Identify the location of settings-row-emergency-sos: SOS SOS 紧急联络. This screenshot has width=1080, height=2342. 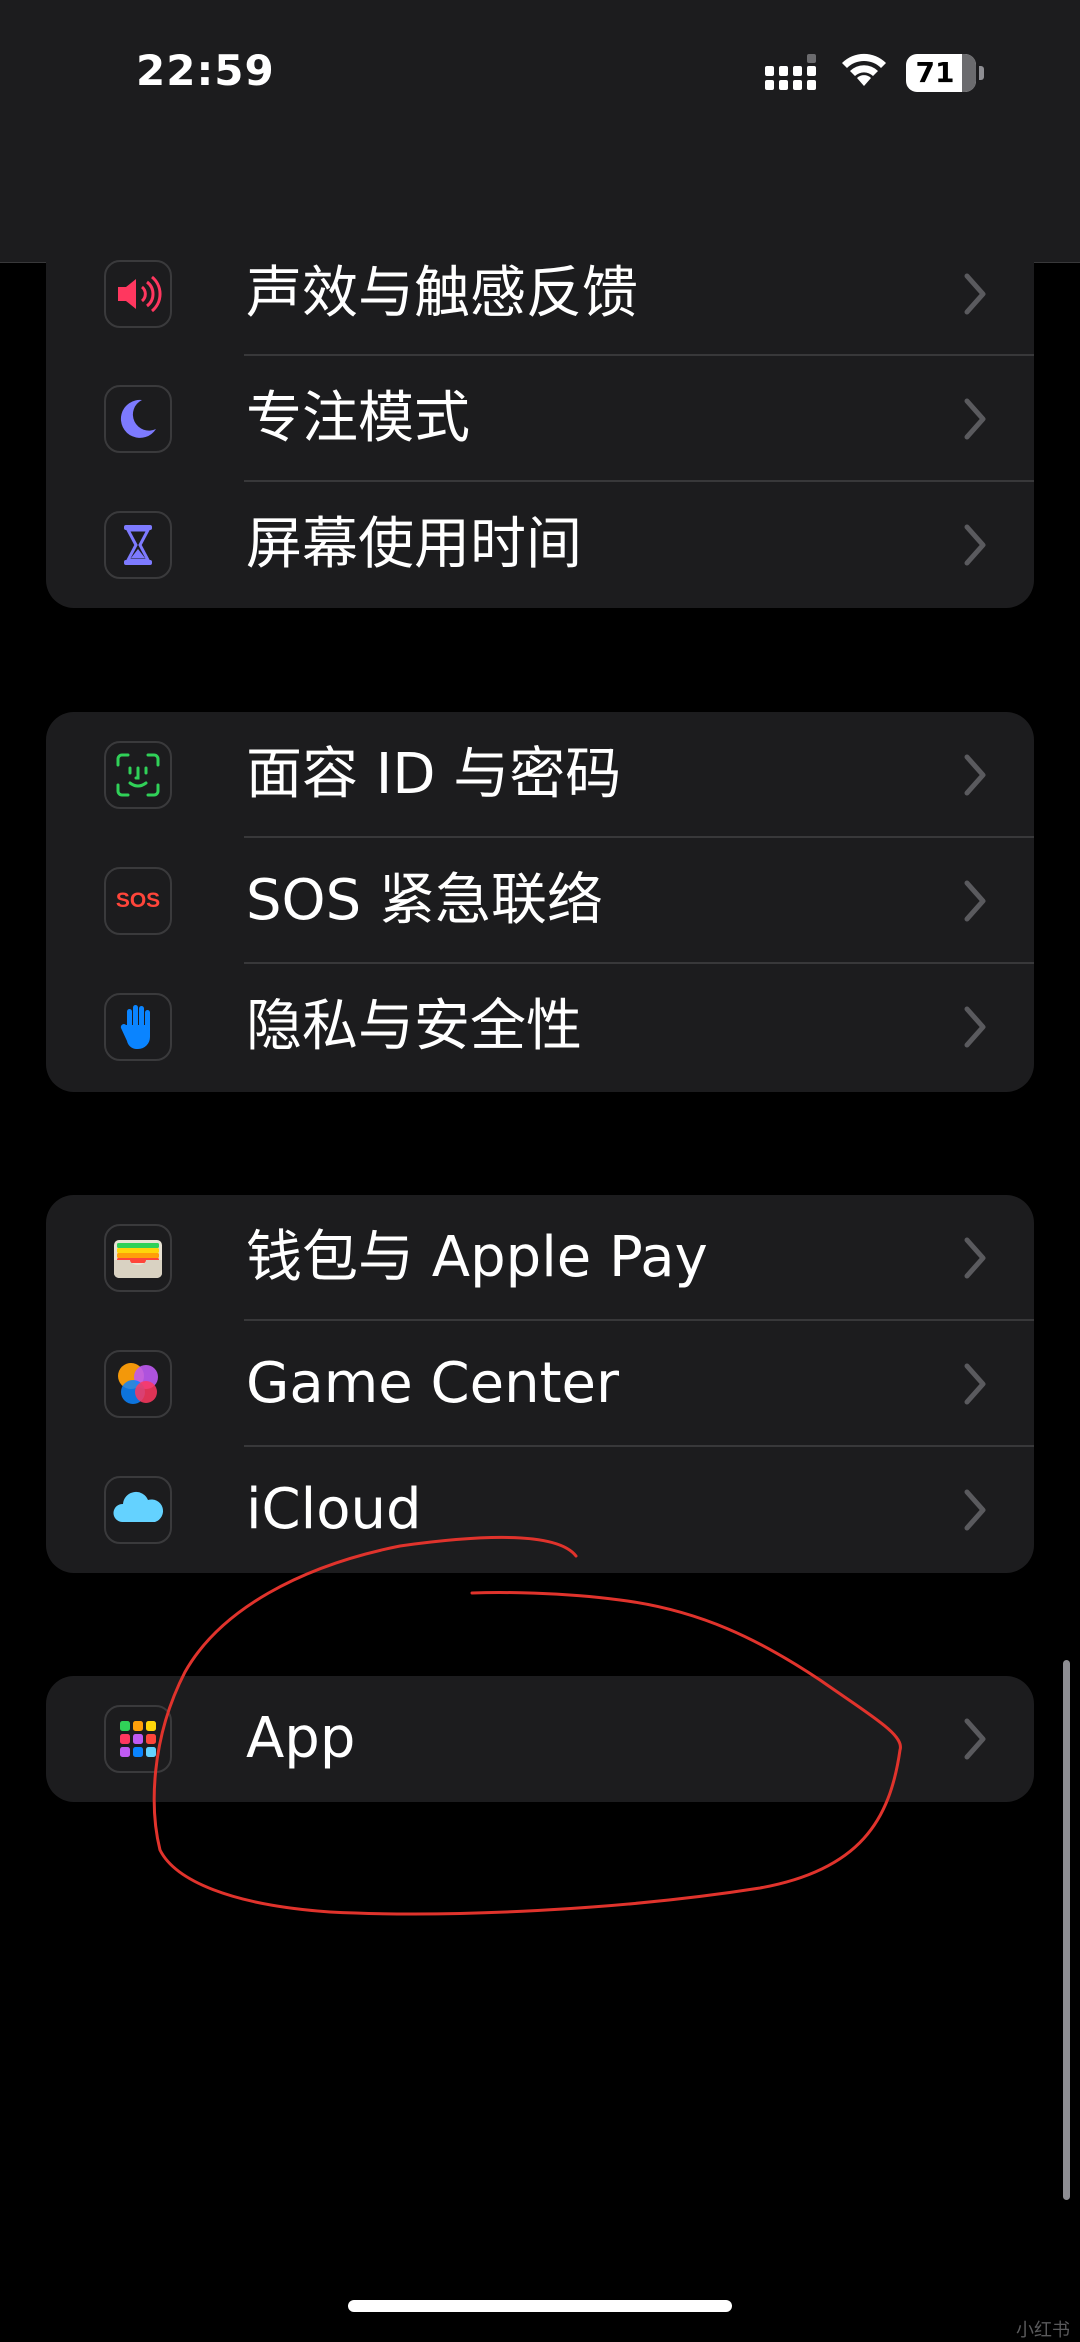
(540, 901).